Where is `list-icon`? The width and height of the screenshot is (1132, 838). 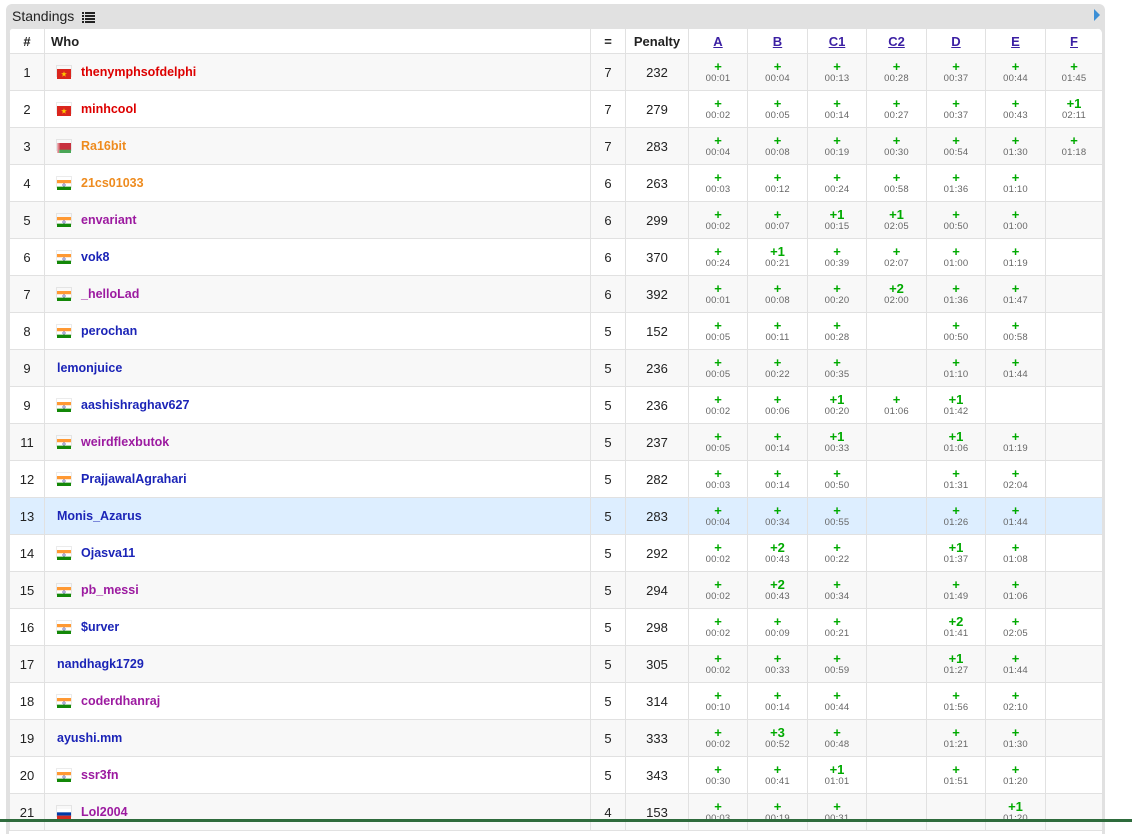
list-icon is located at coordinates (88, 19).